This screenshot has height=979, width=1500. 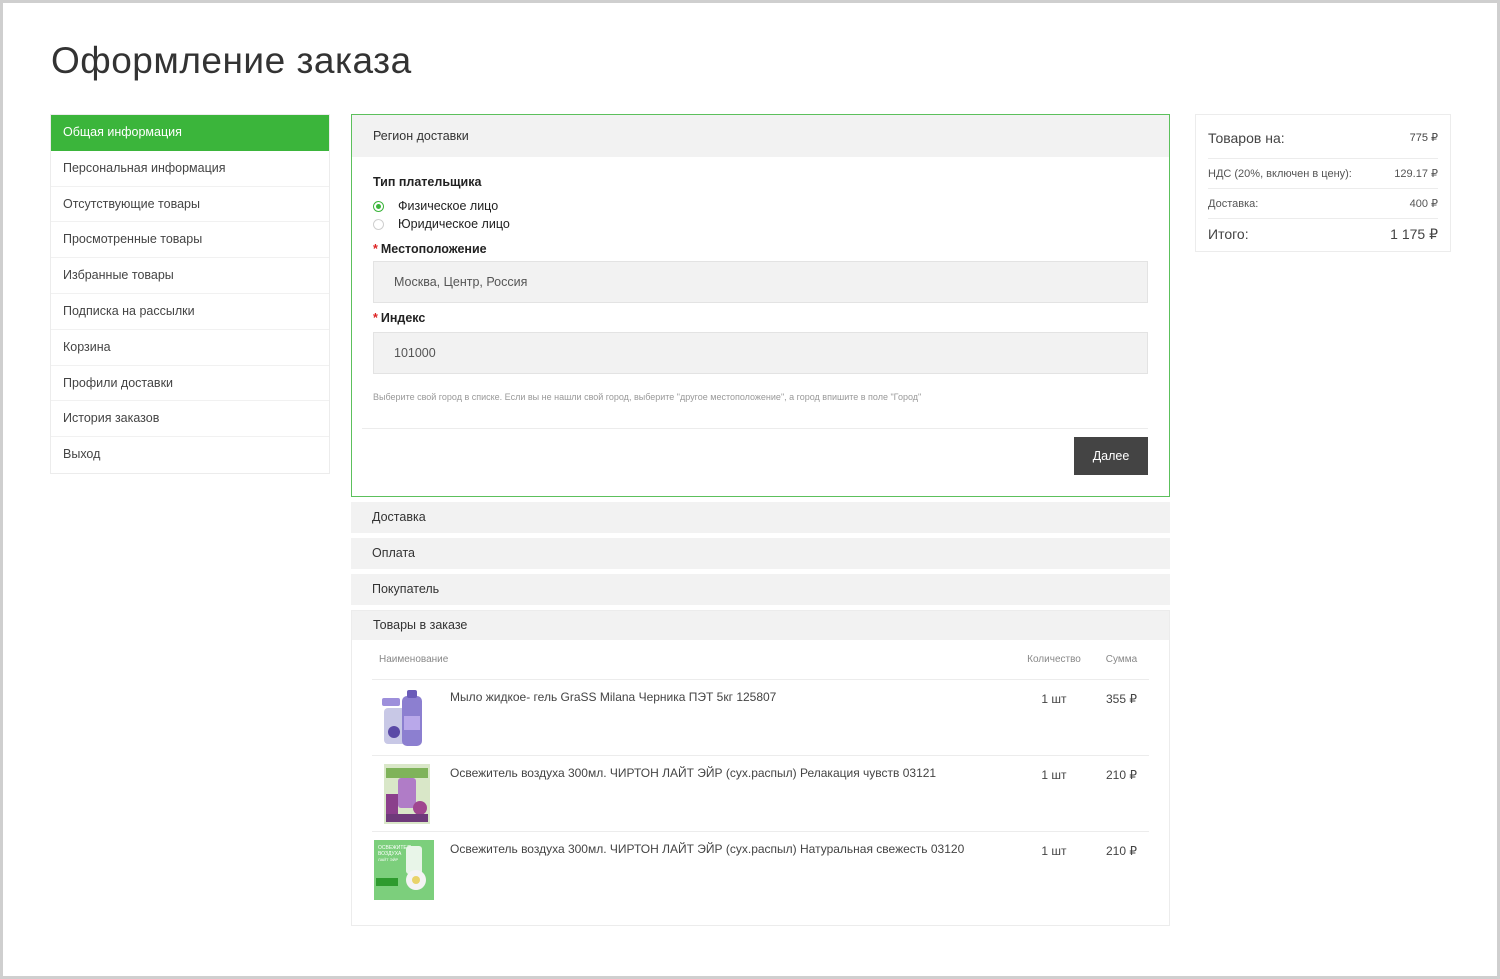 I want to click on location-label: * Местоположение, so click(x=760, y=249).